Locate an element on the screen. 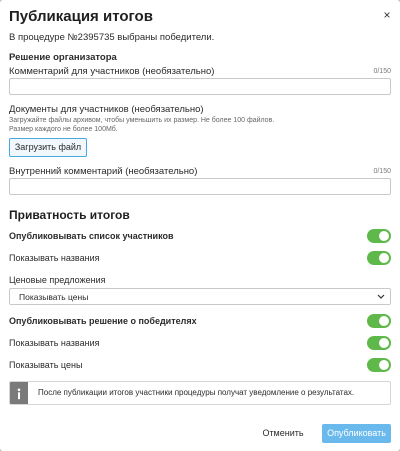 The width and height of the screenshot is (400, 451). internal-comment-counter: 0/150 is located at coordinates (382, 171).